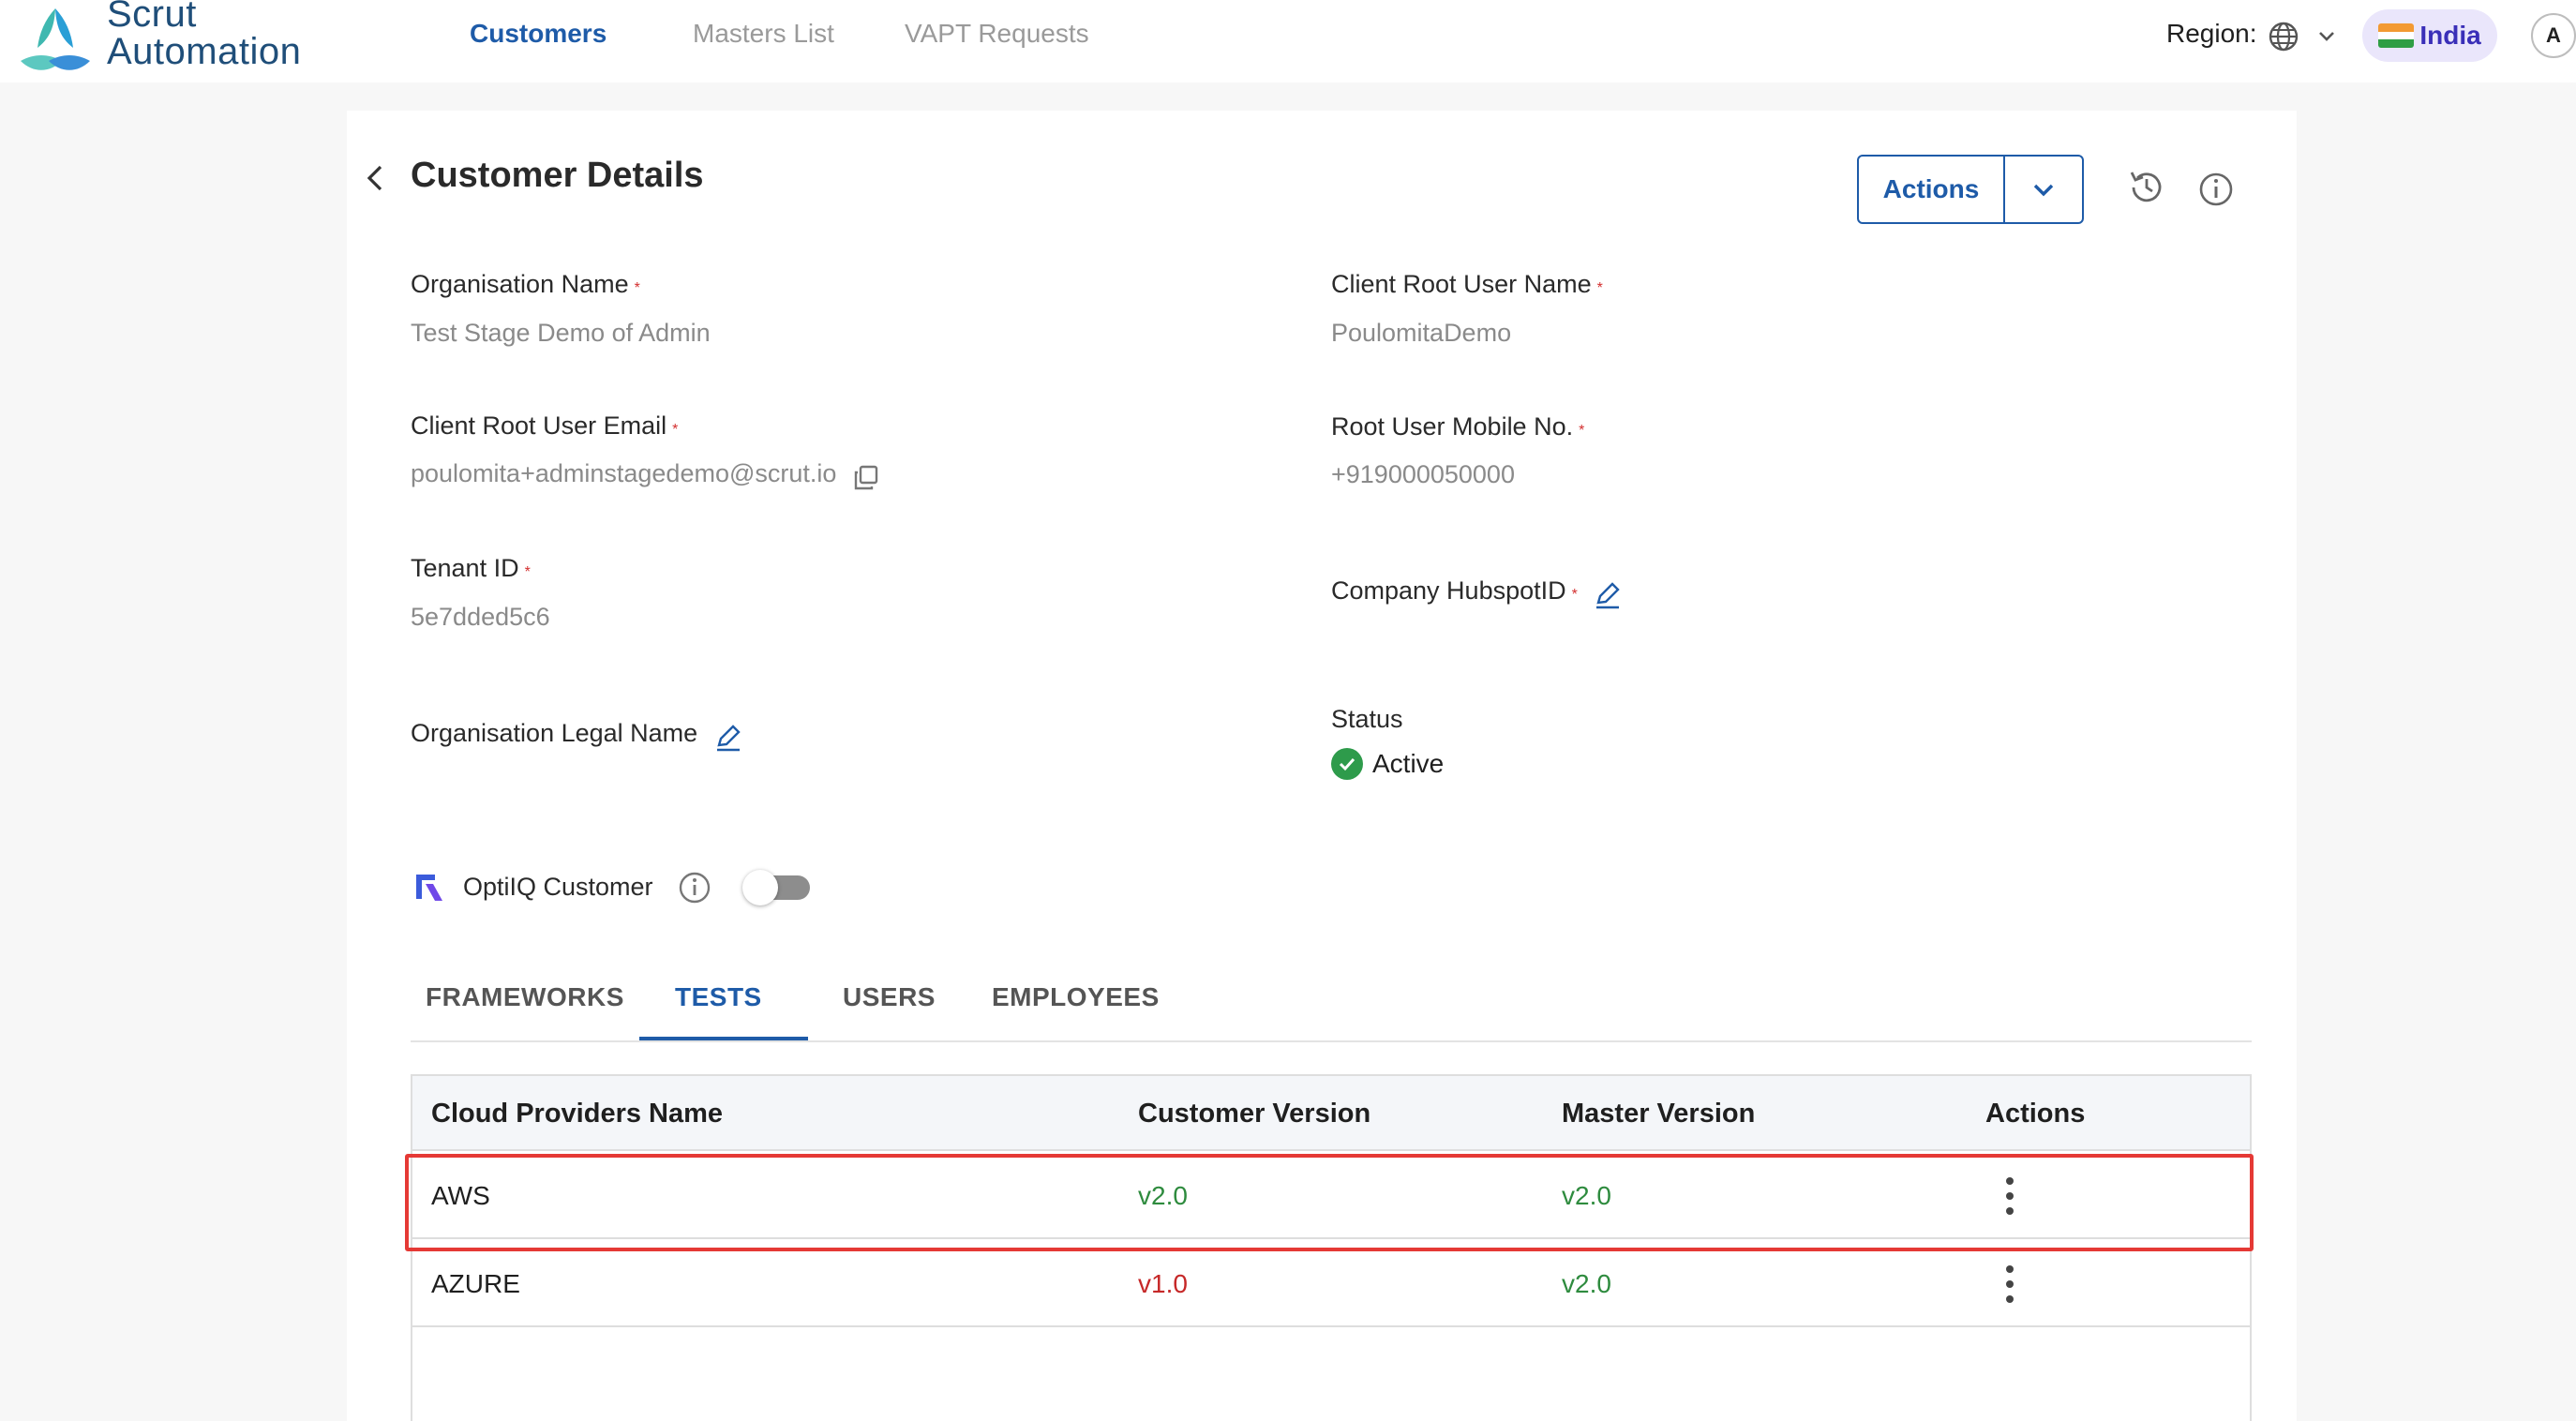 The image size is (2576, 1421). What do you see at coordinates (1458, 426) in the screenshot?
I see `root-user-mobile-label: Root User Mobile No. *` at bounding box center [1458, 426].